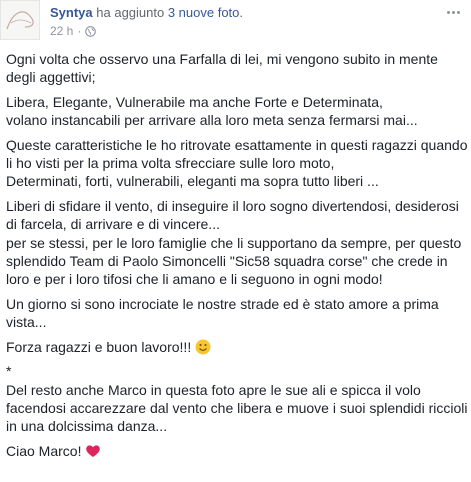 This screenshot has width=471, height=482. I want to click on post-title-line: Syntya ha aggiunto 3 nuove foto., so click(146, 12).